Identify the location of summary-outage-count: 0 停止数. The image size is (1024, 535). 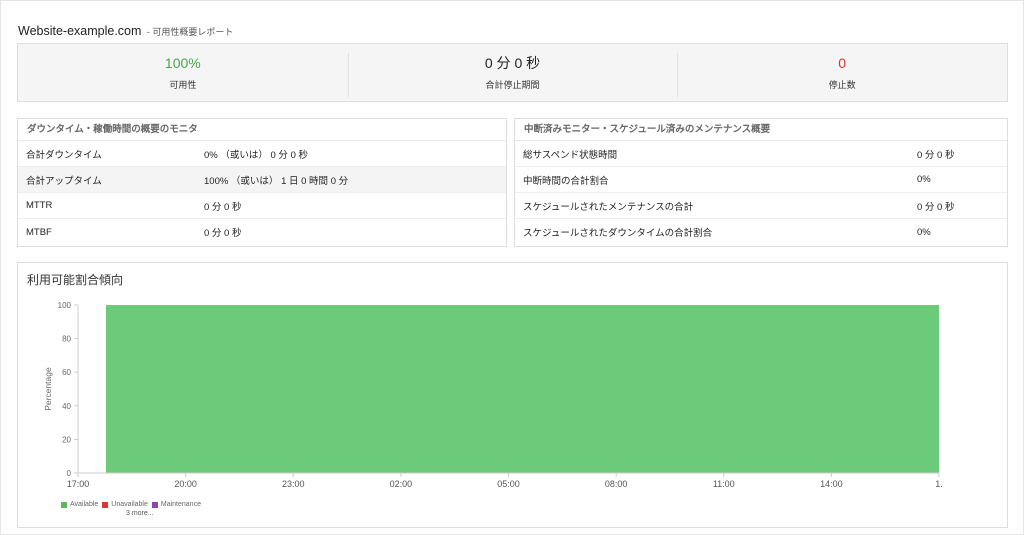
(842, 72).